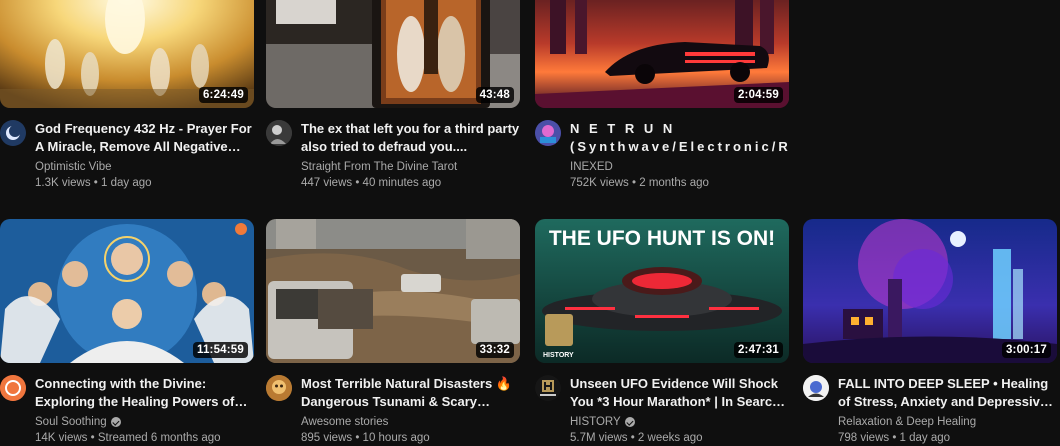  I want to click on channel-name-text: Awesome stories, so click(345, 422).